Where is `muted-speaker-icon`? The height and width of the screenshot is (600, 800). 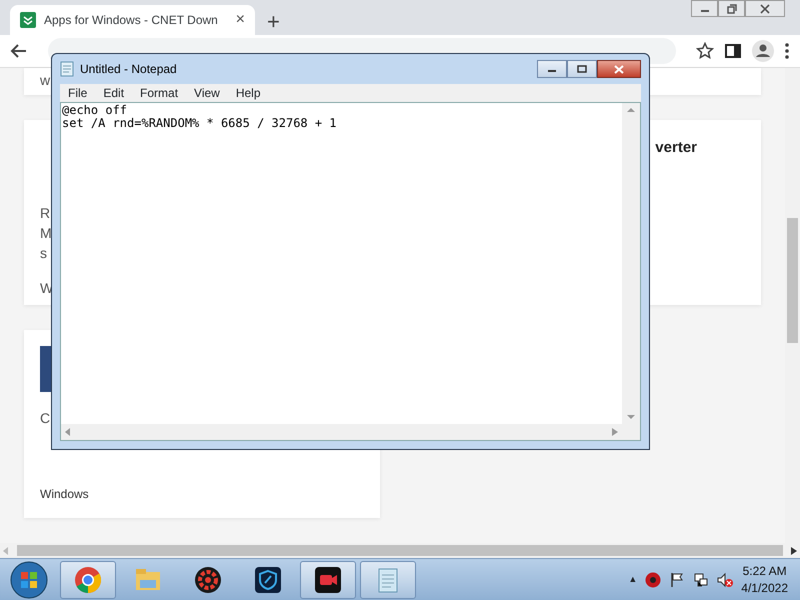 muted-speaker-icon is located at coordinates (725, 580).